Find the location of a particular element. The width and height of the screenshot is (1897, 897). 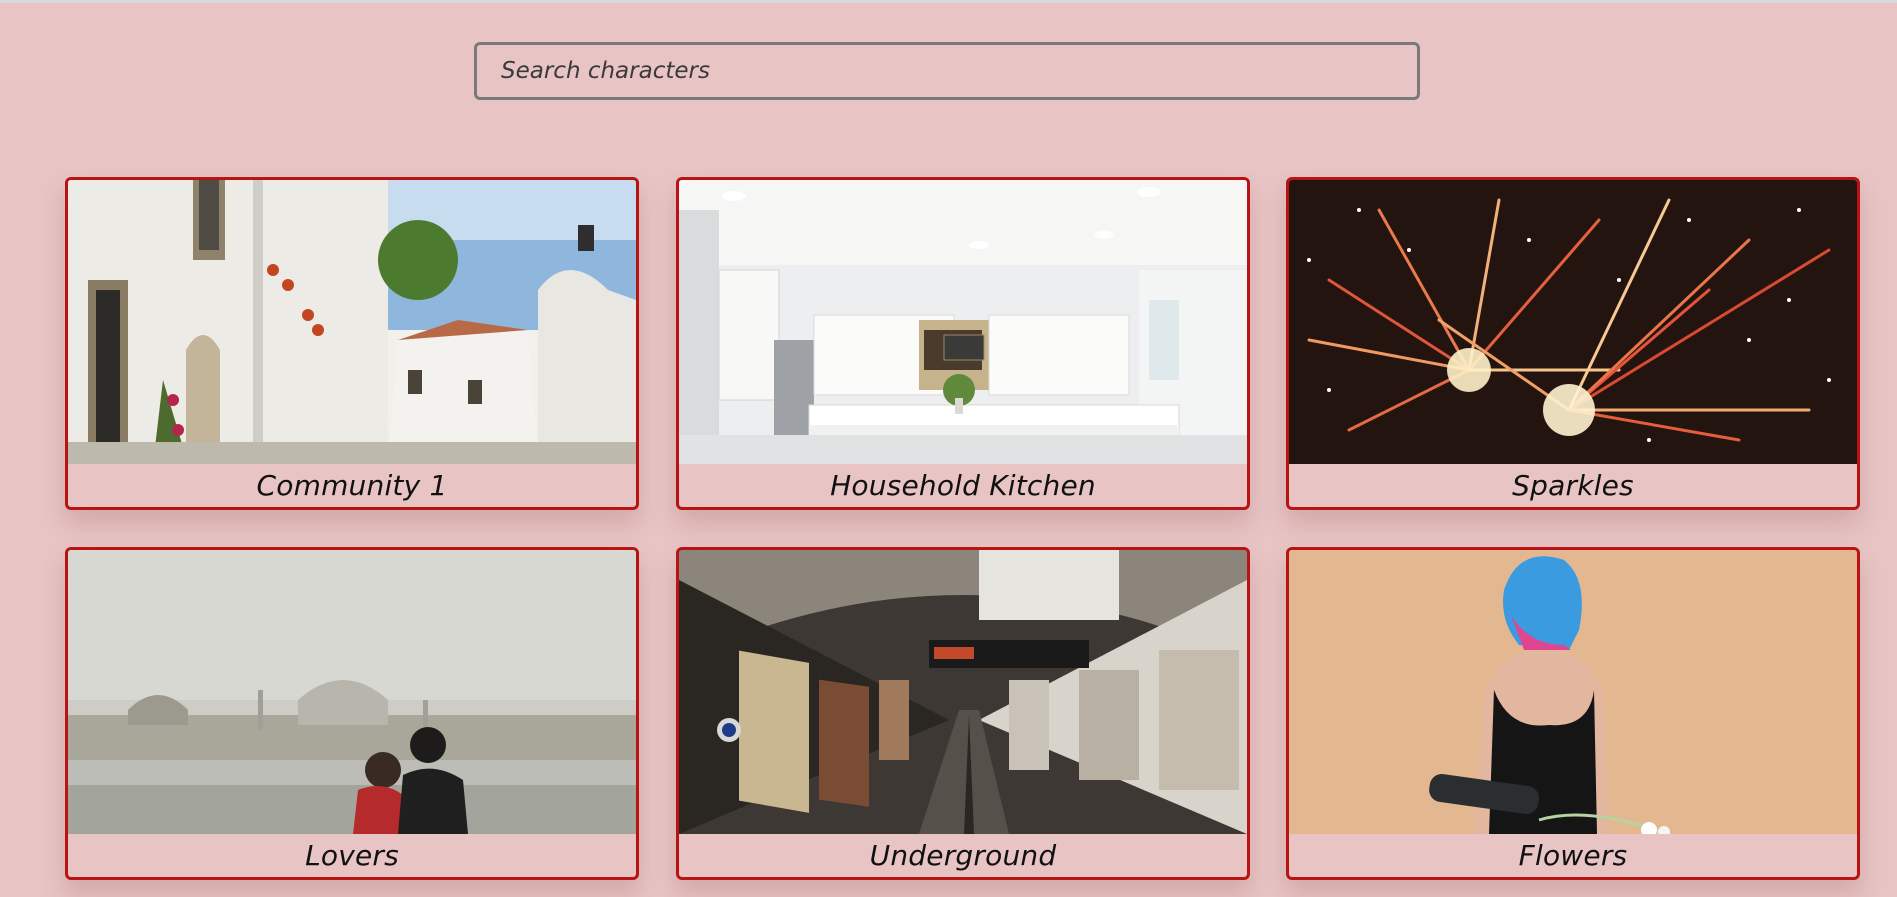

card-title: Community 1 is located at coordinates (352, 485).